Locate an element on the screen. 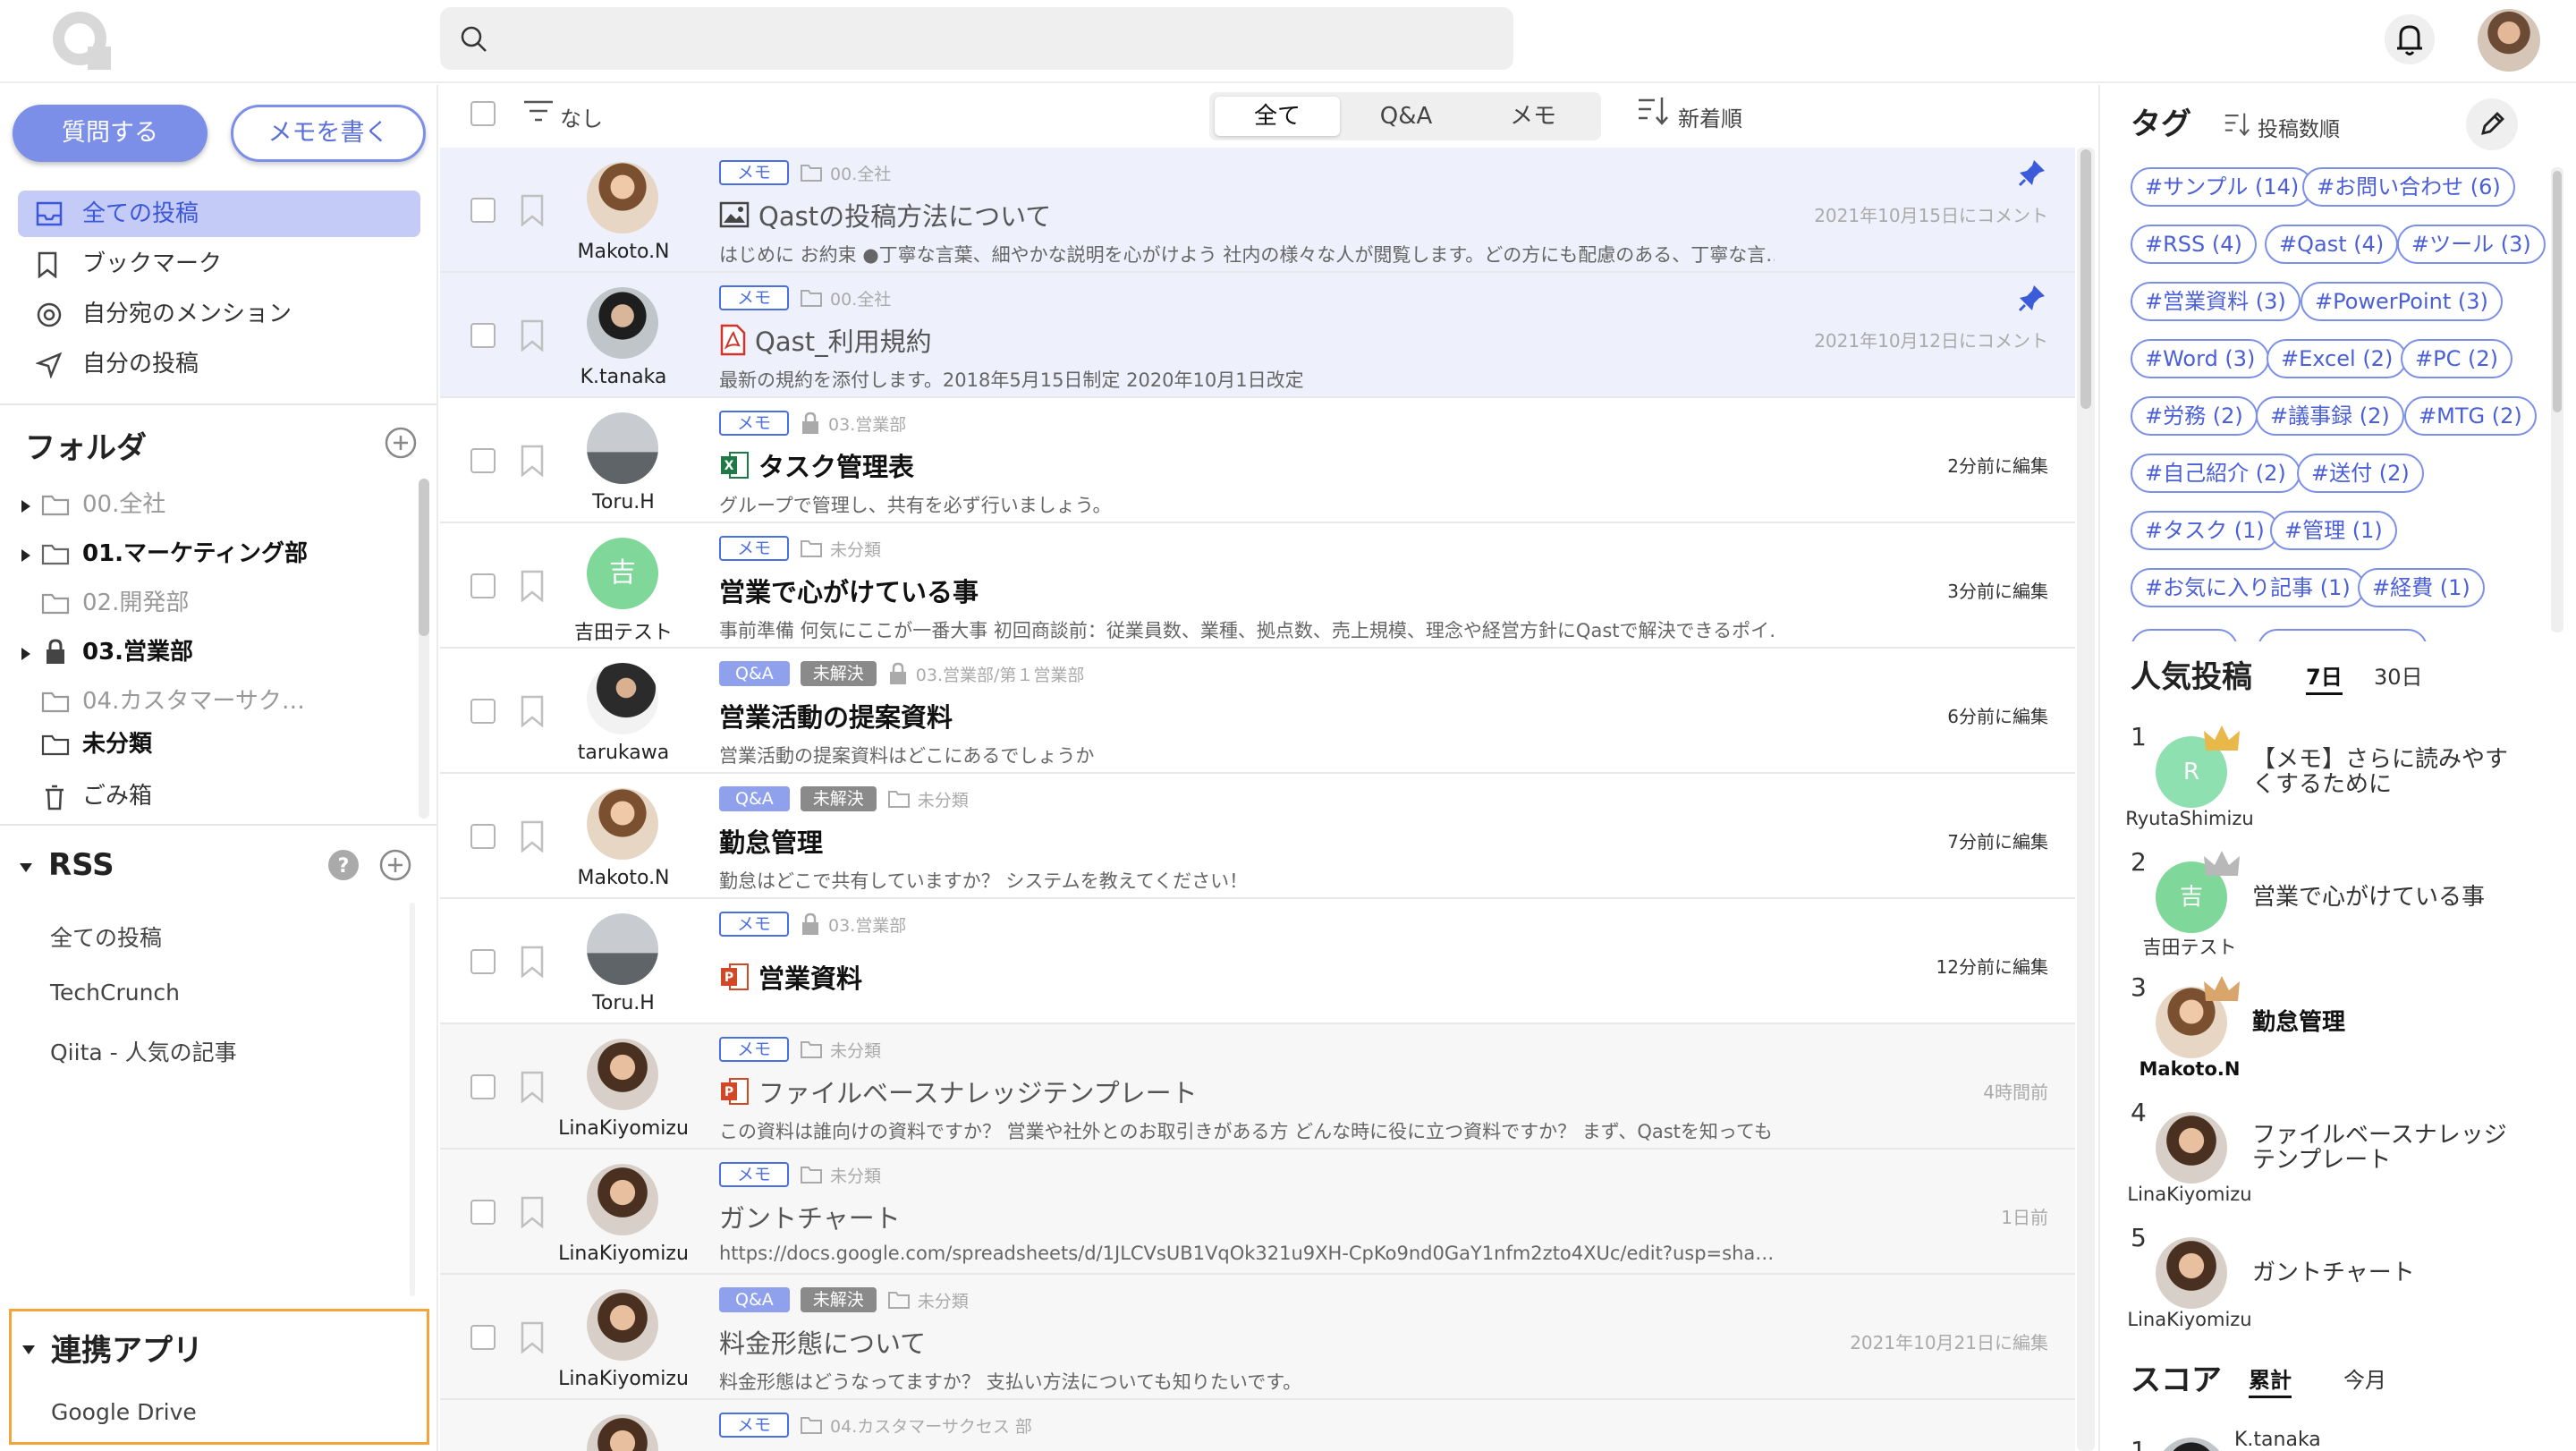 This screenshot has width=2576, height=1451. post-folder: 未分類 is located at coordinates (840, 549).